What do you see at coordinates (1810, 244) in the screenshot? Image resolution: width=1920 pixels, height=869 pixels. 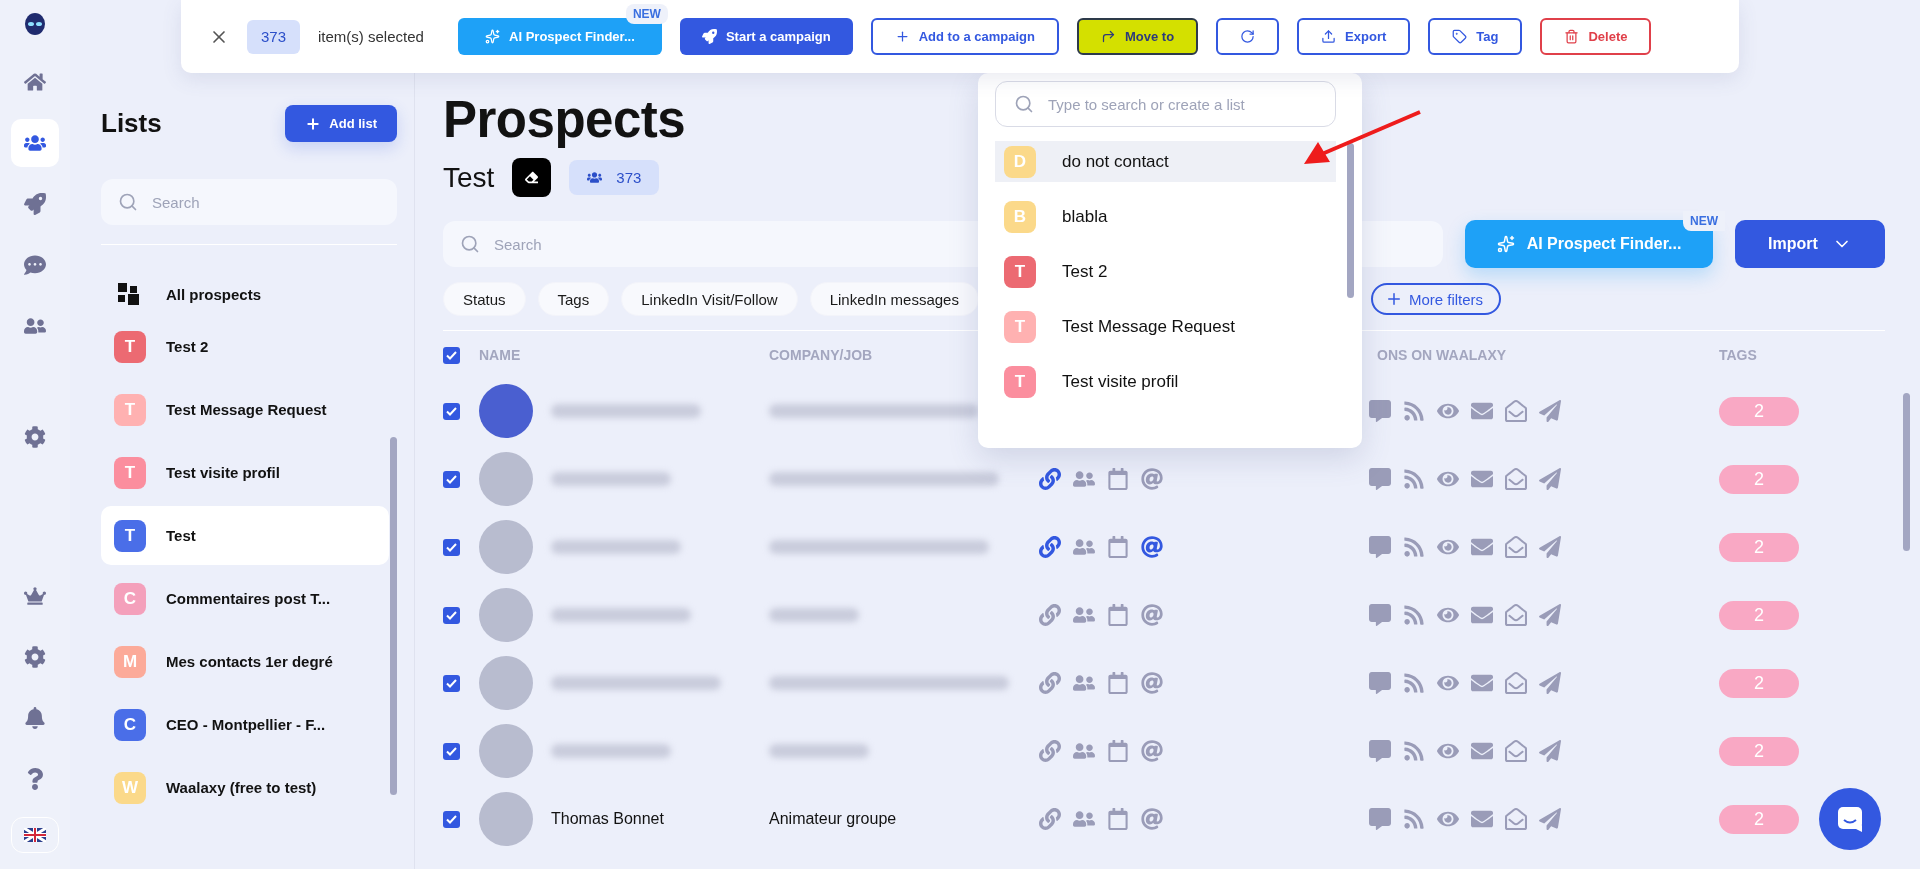 I see `import-button: Import` at bounding box center [1810, 244].